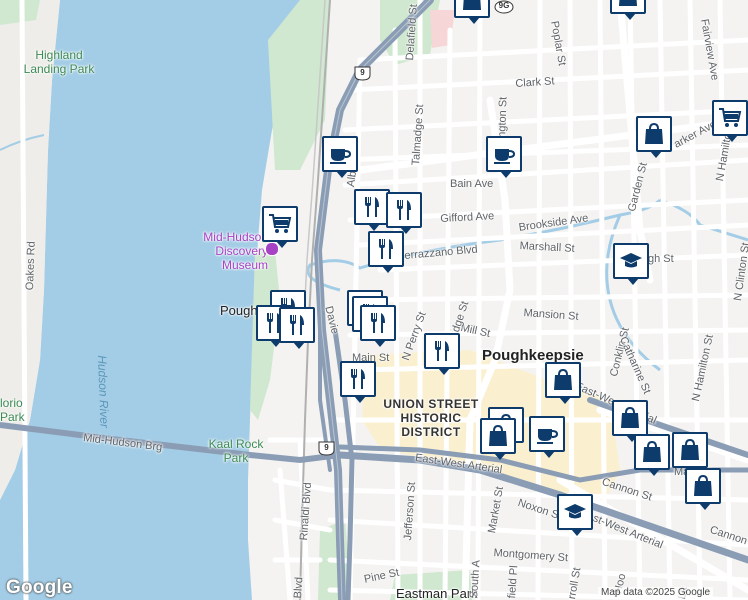 The width and height of the screenshot is (748, 600). Describe the element at coordinates (326, 448) in the screenshot. I see `us-9-shield-south: 9` at that location.